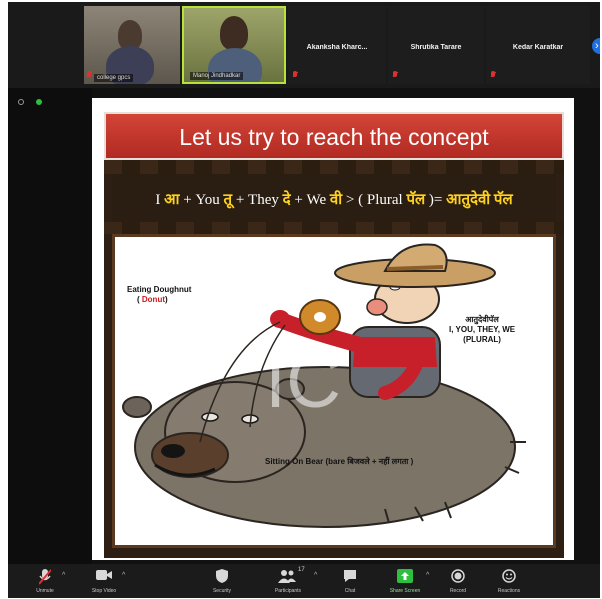  I want to click on annotation-plural: आतुदेवीपॅल I, YOU, THEY, WE (PLURAL), so click(482, 330).